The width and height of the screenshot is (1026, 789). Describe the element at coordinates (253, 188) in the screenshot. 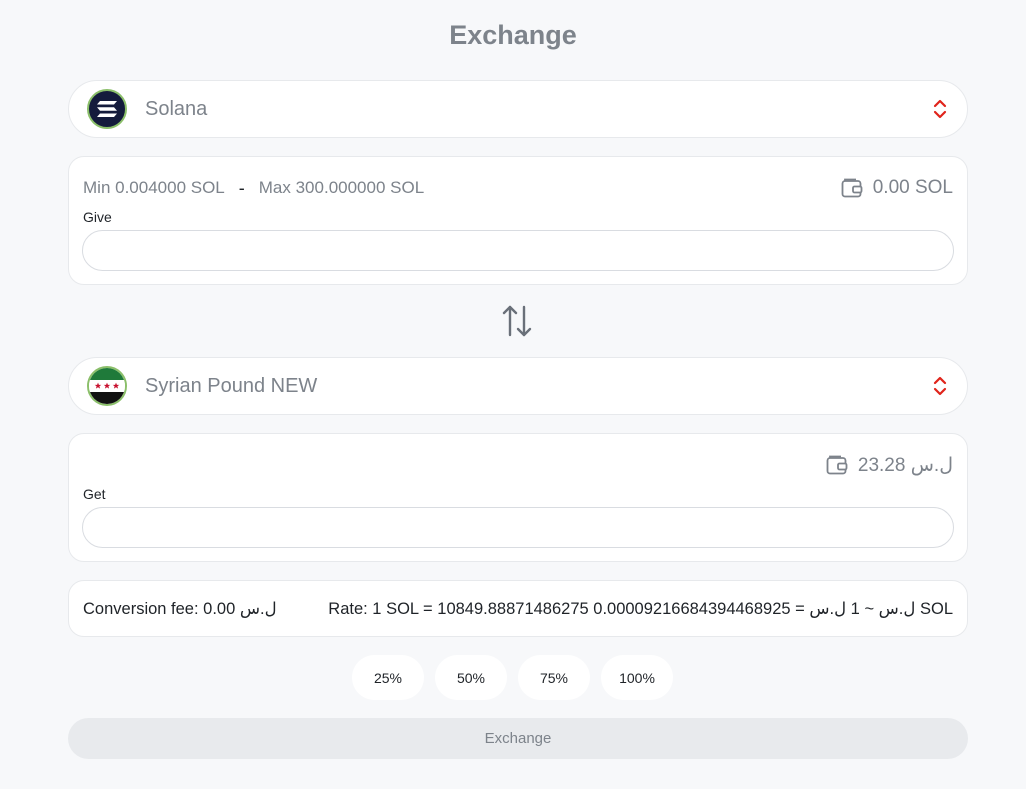

I see `amount-limits: Min 0.004000 SOL - Max 300.000000 SOL` at that location.